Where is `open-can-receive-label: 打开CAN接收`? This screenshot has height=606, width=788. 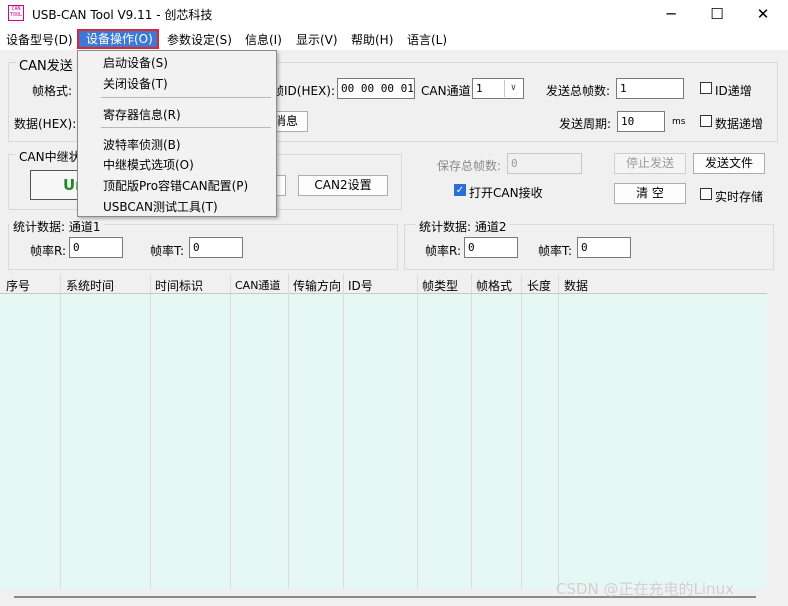 open-can-receive-label: 打开CAN接收 is located at coordinates (506, 193).